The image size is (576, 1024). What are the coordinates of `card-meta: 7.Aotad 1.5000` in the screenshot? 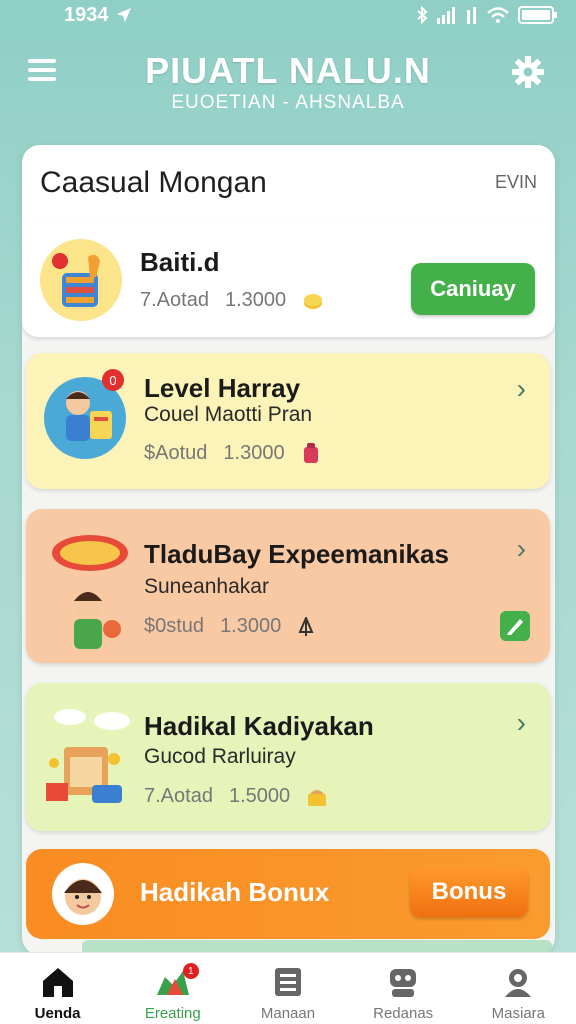 It's located at (236, 796).